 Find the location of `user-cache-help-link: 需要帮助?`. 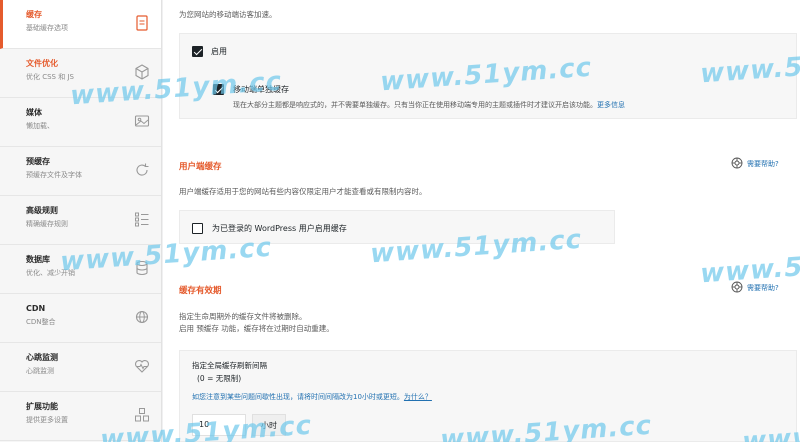

user-cache-help-link: 需要帮助? is located at coordinates (755, 164).